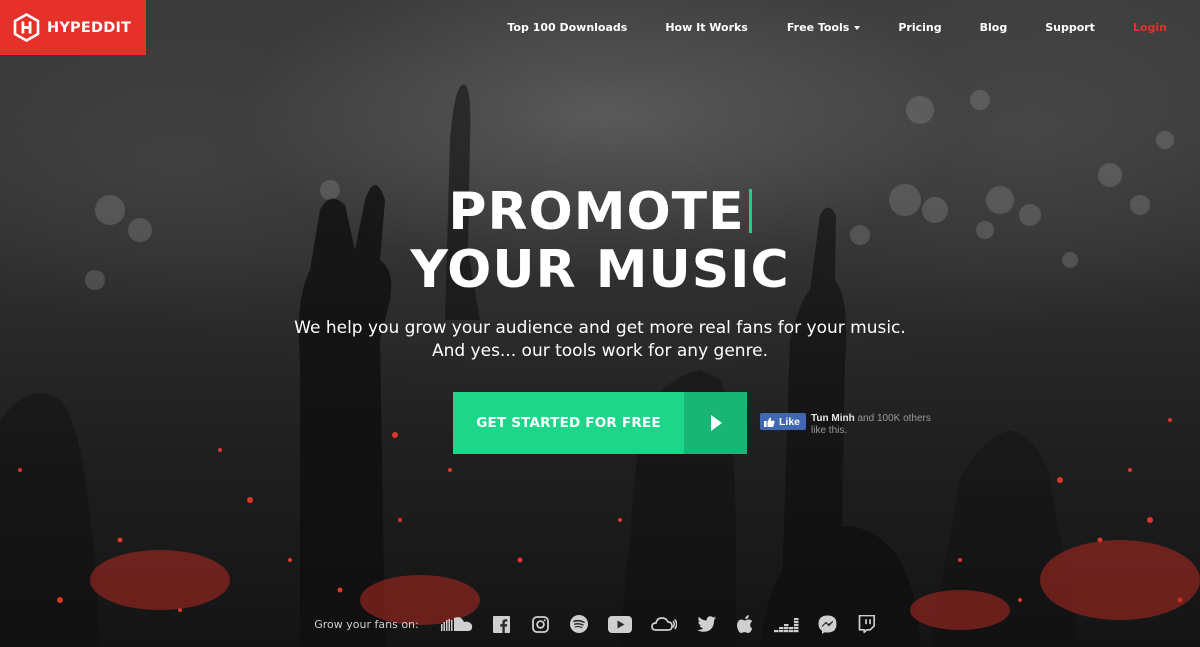 The width and height of the screenshot is (1200, 647). I want to click on soundcloud-icon, so click(457, 624).